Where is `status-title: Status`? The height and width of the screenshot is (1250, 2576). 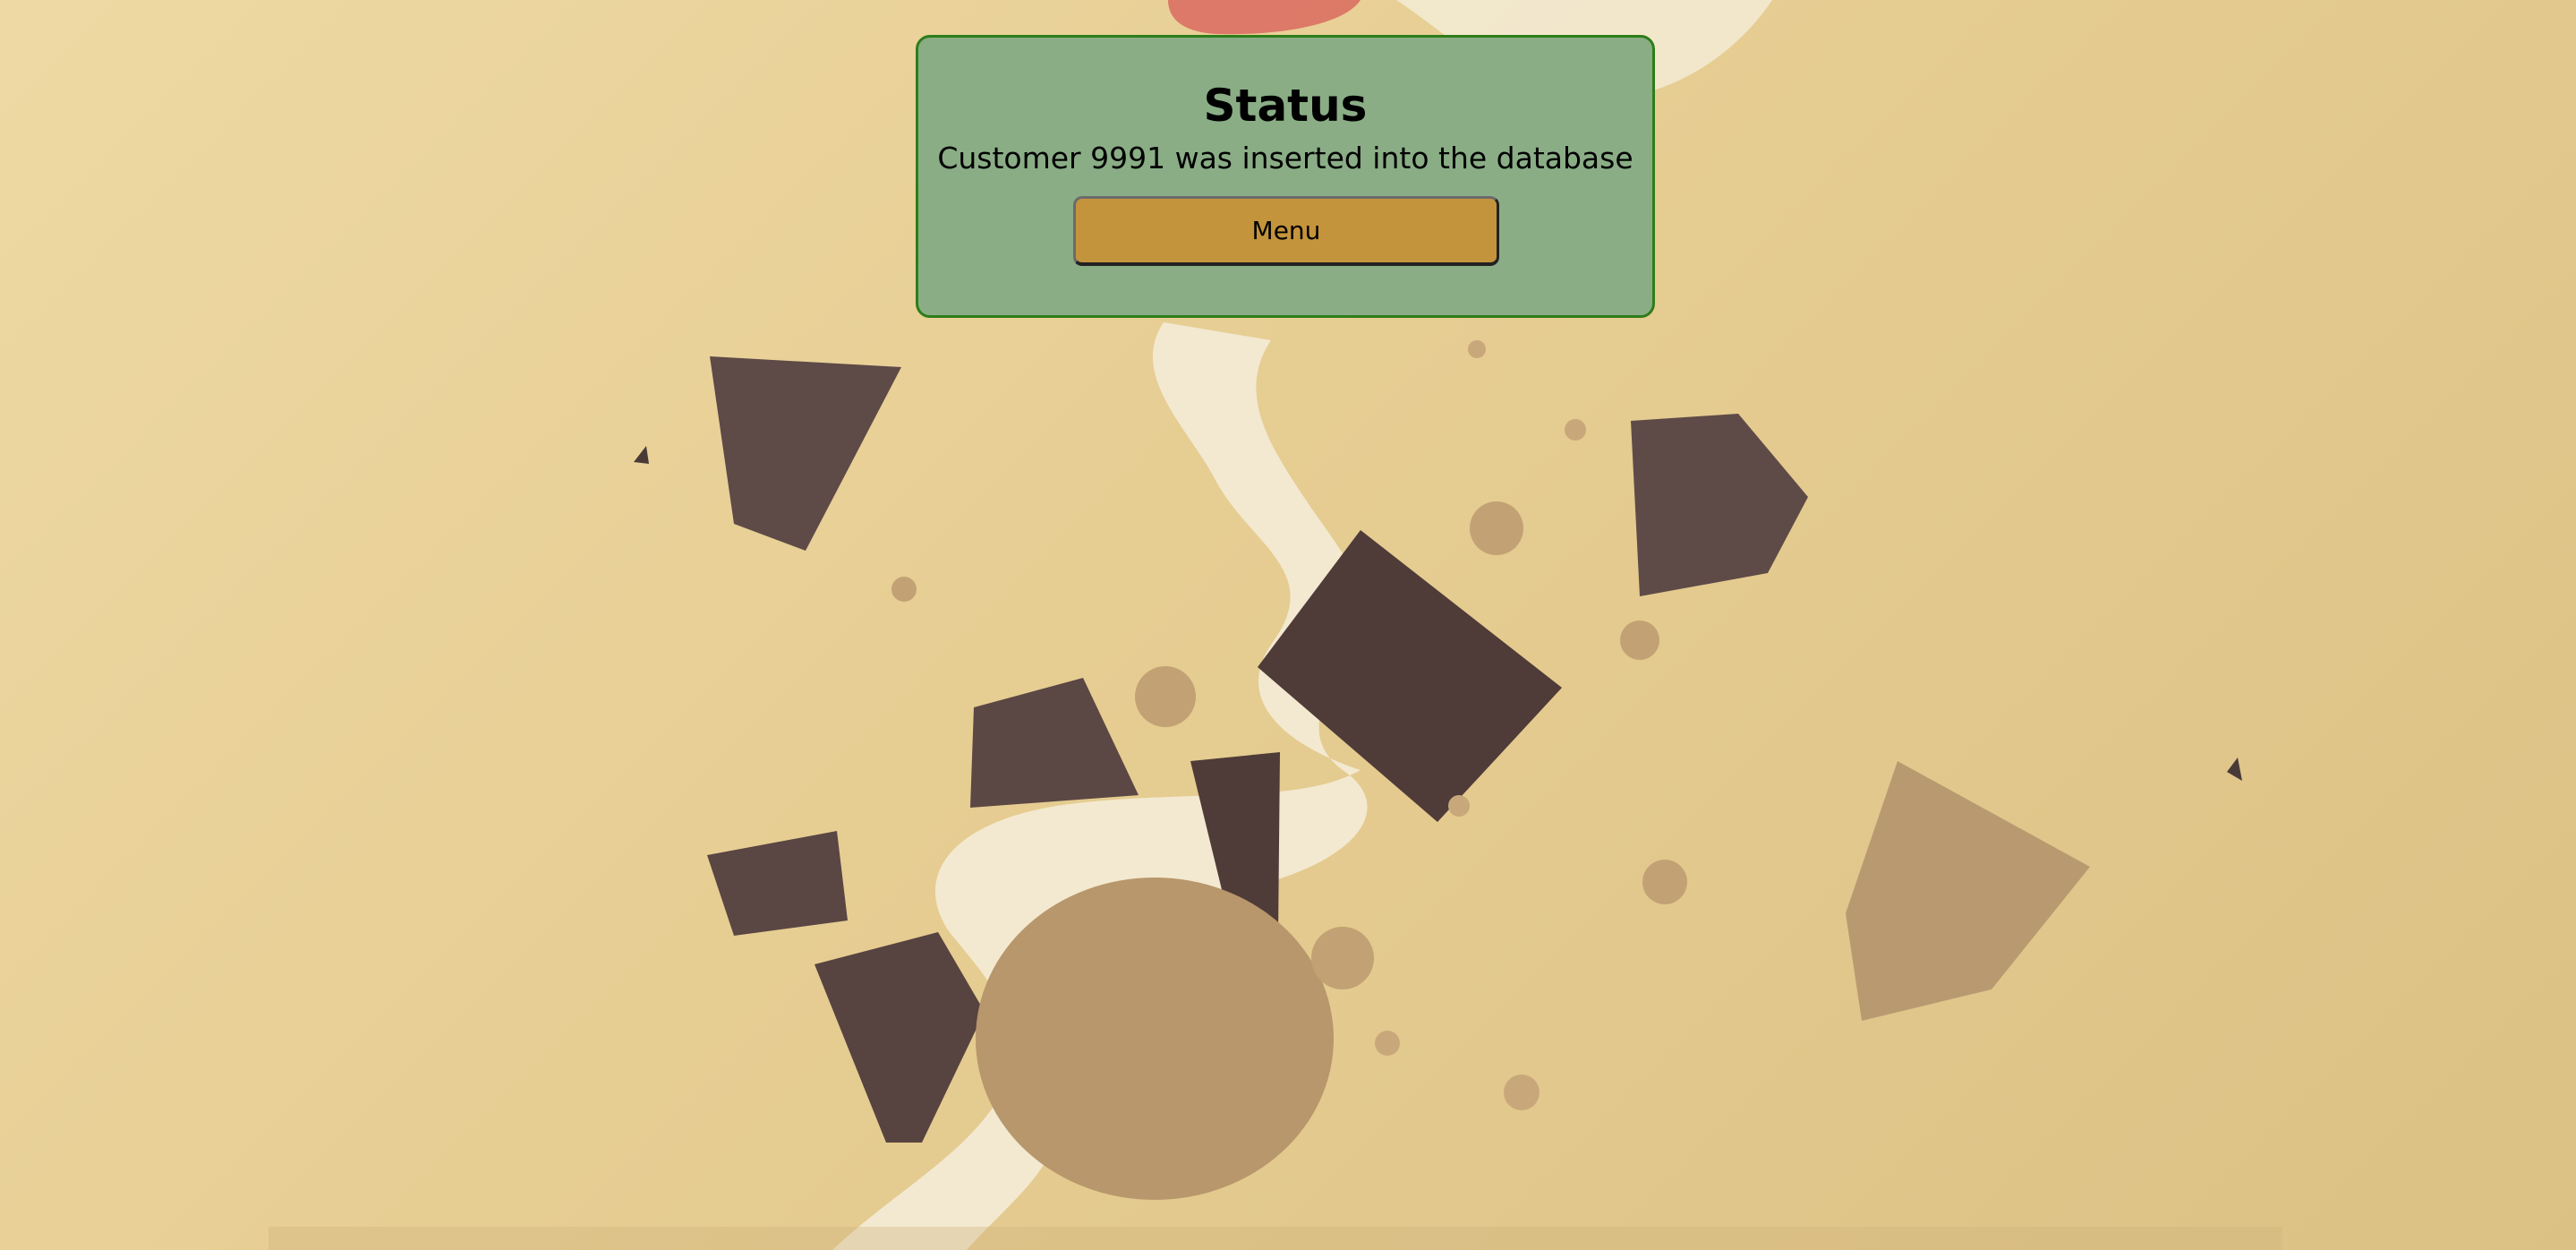 status-title: Status is located at coordinates (1285, 106).